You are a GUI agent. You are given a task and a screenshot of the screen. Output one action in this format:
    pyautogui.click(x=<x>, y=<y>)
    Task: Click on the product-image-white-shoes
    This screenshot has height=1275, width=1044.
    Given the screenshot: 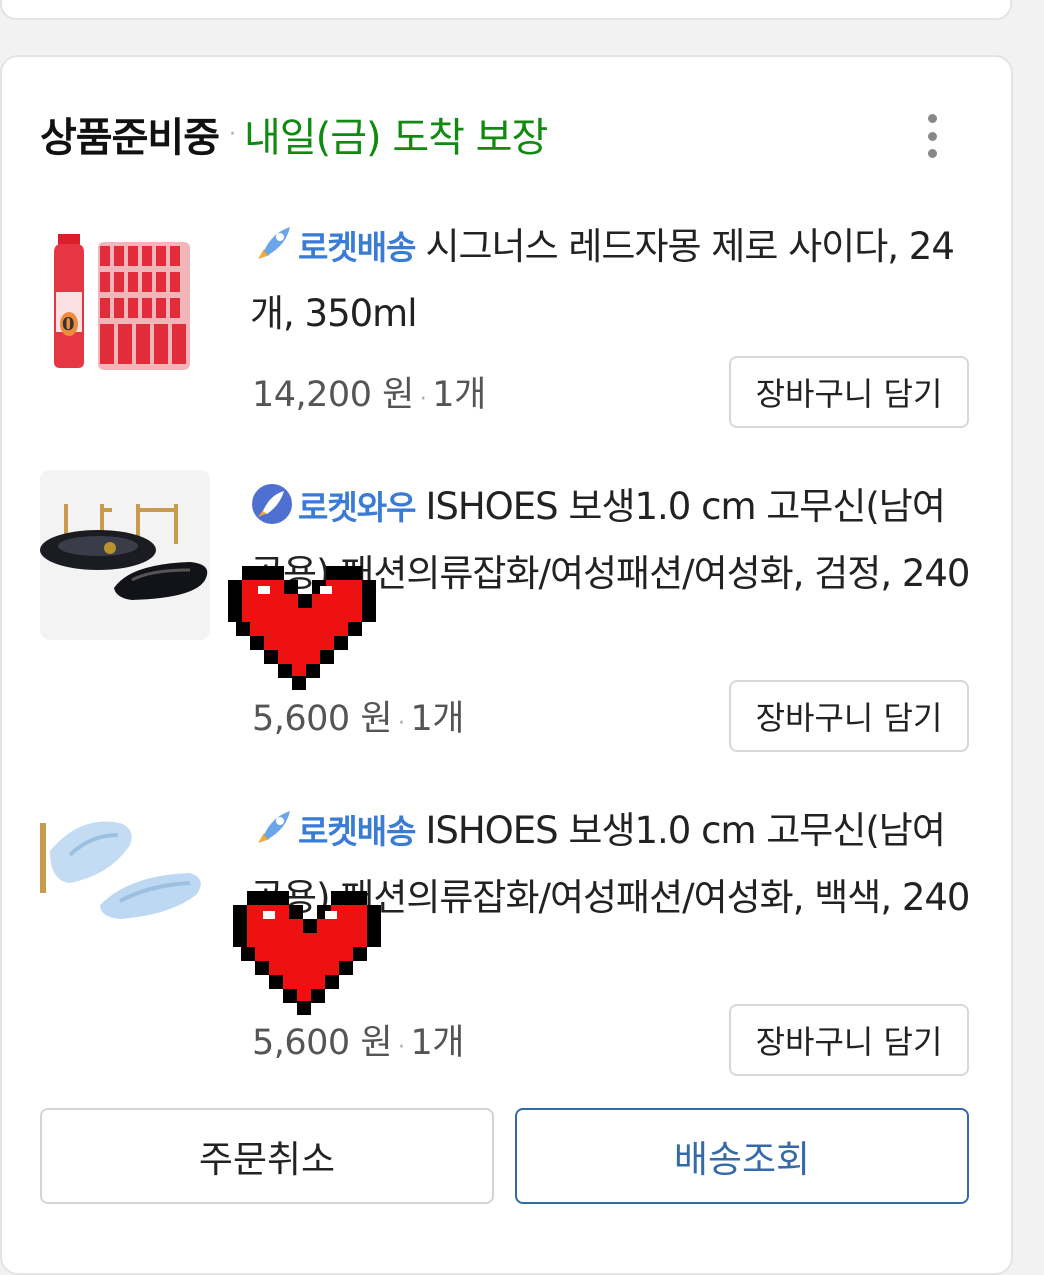 What is the action you would take?
    pyautogui.click(x=125, y=880)
    